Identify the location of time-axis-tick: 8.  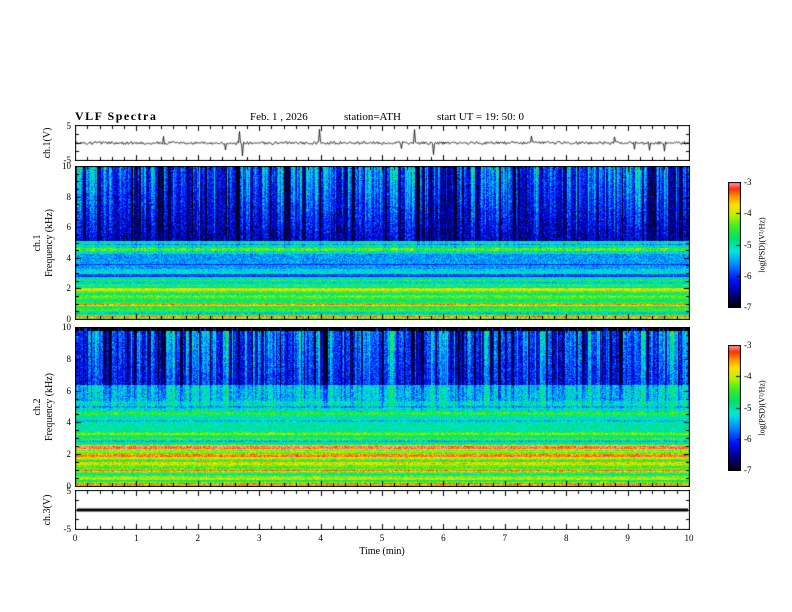
(566, 538).